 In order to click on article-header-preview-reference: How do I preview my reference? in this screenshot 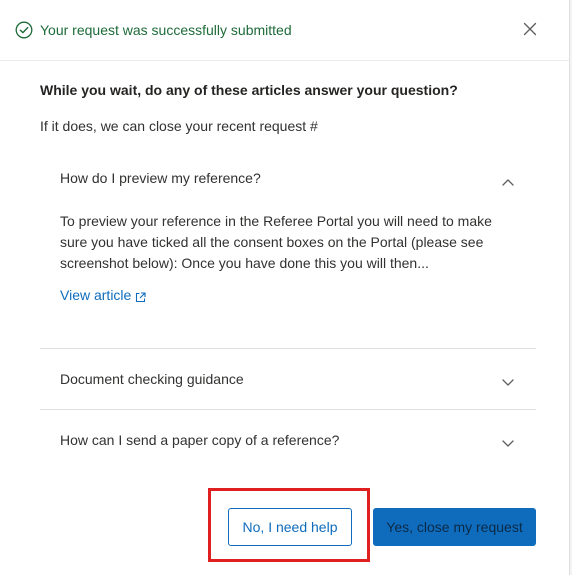, I will do `click(288, 178)`.